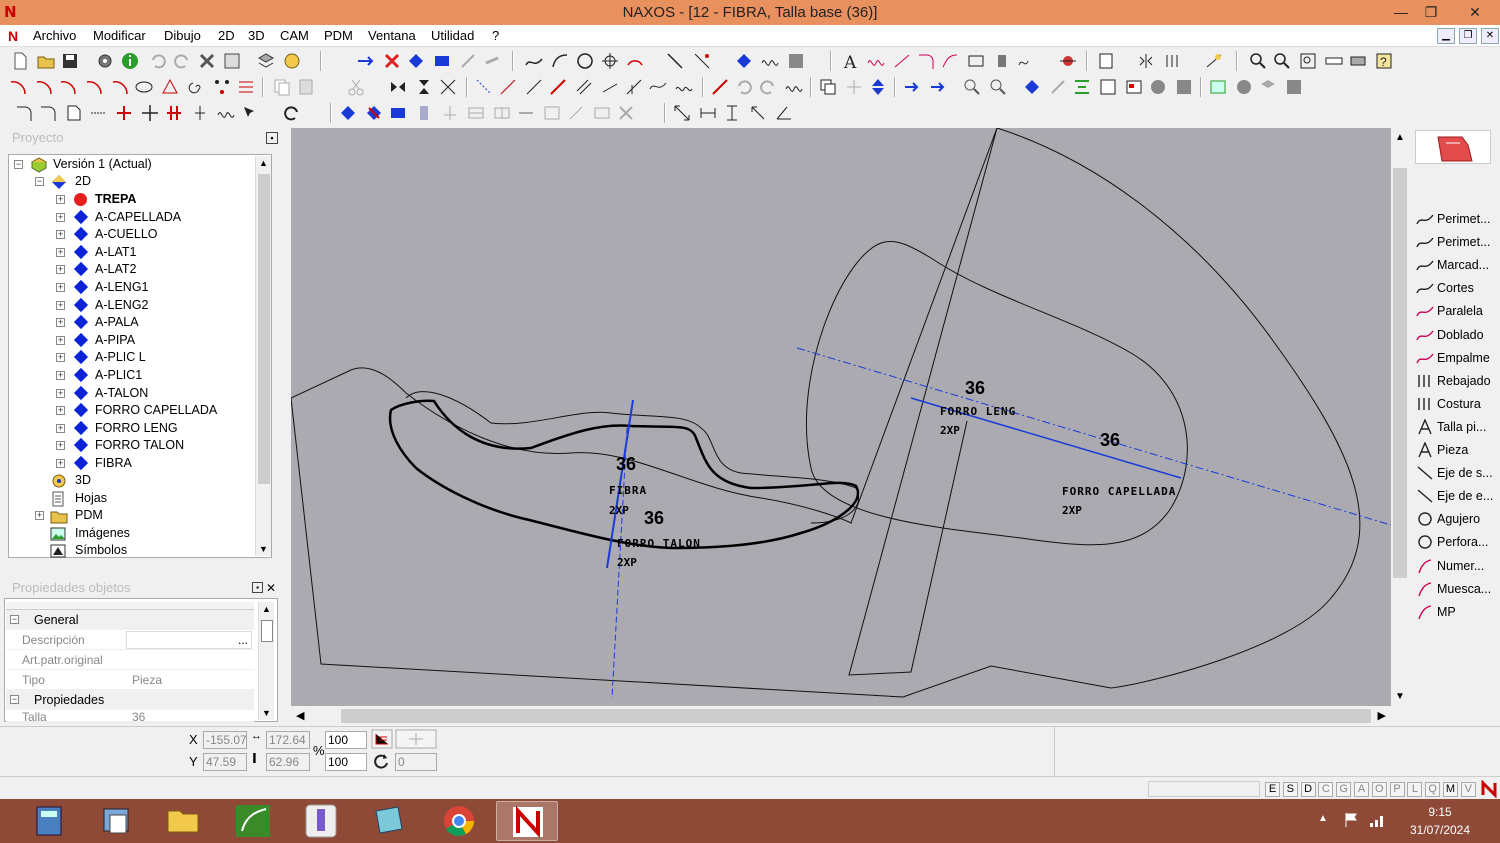  What do you see at coordinates (794, 87) in the screenshot?
I see `wave-edit-icon` at bounding box center [794, 87].